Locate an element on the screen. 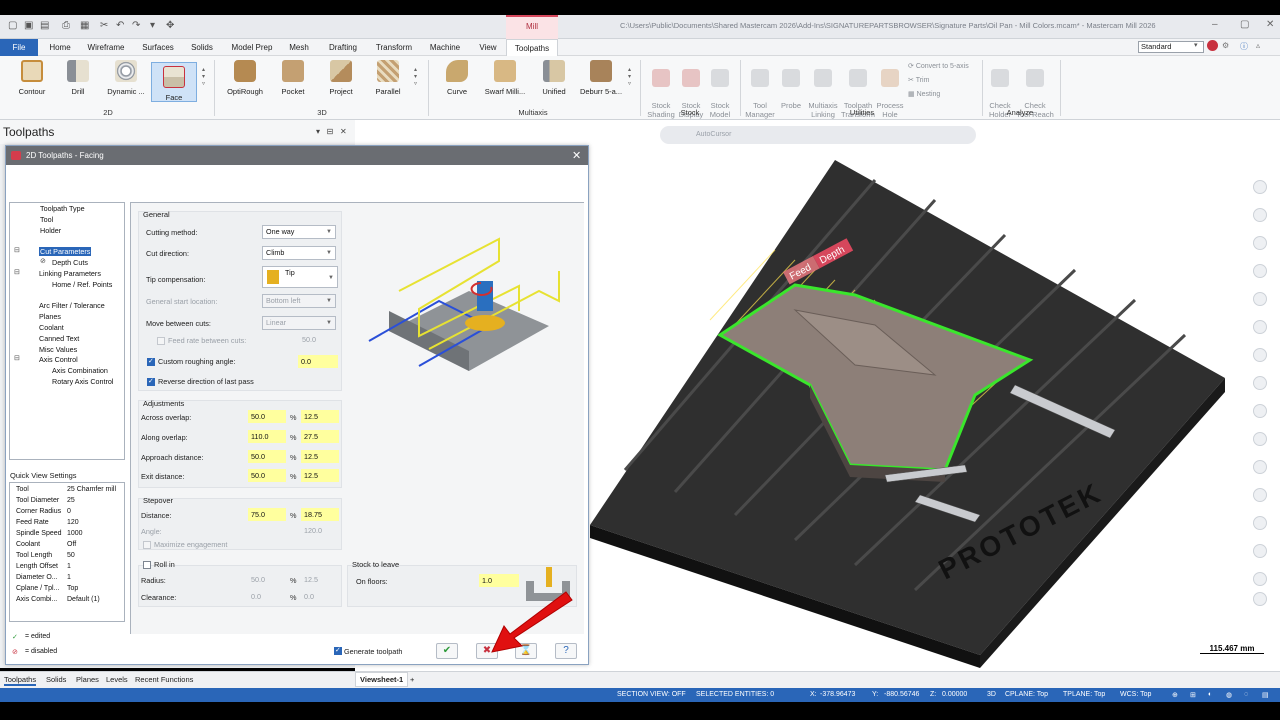  display-mode-icon is located at coordinates (1260, 467).